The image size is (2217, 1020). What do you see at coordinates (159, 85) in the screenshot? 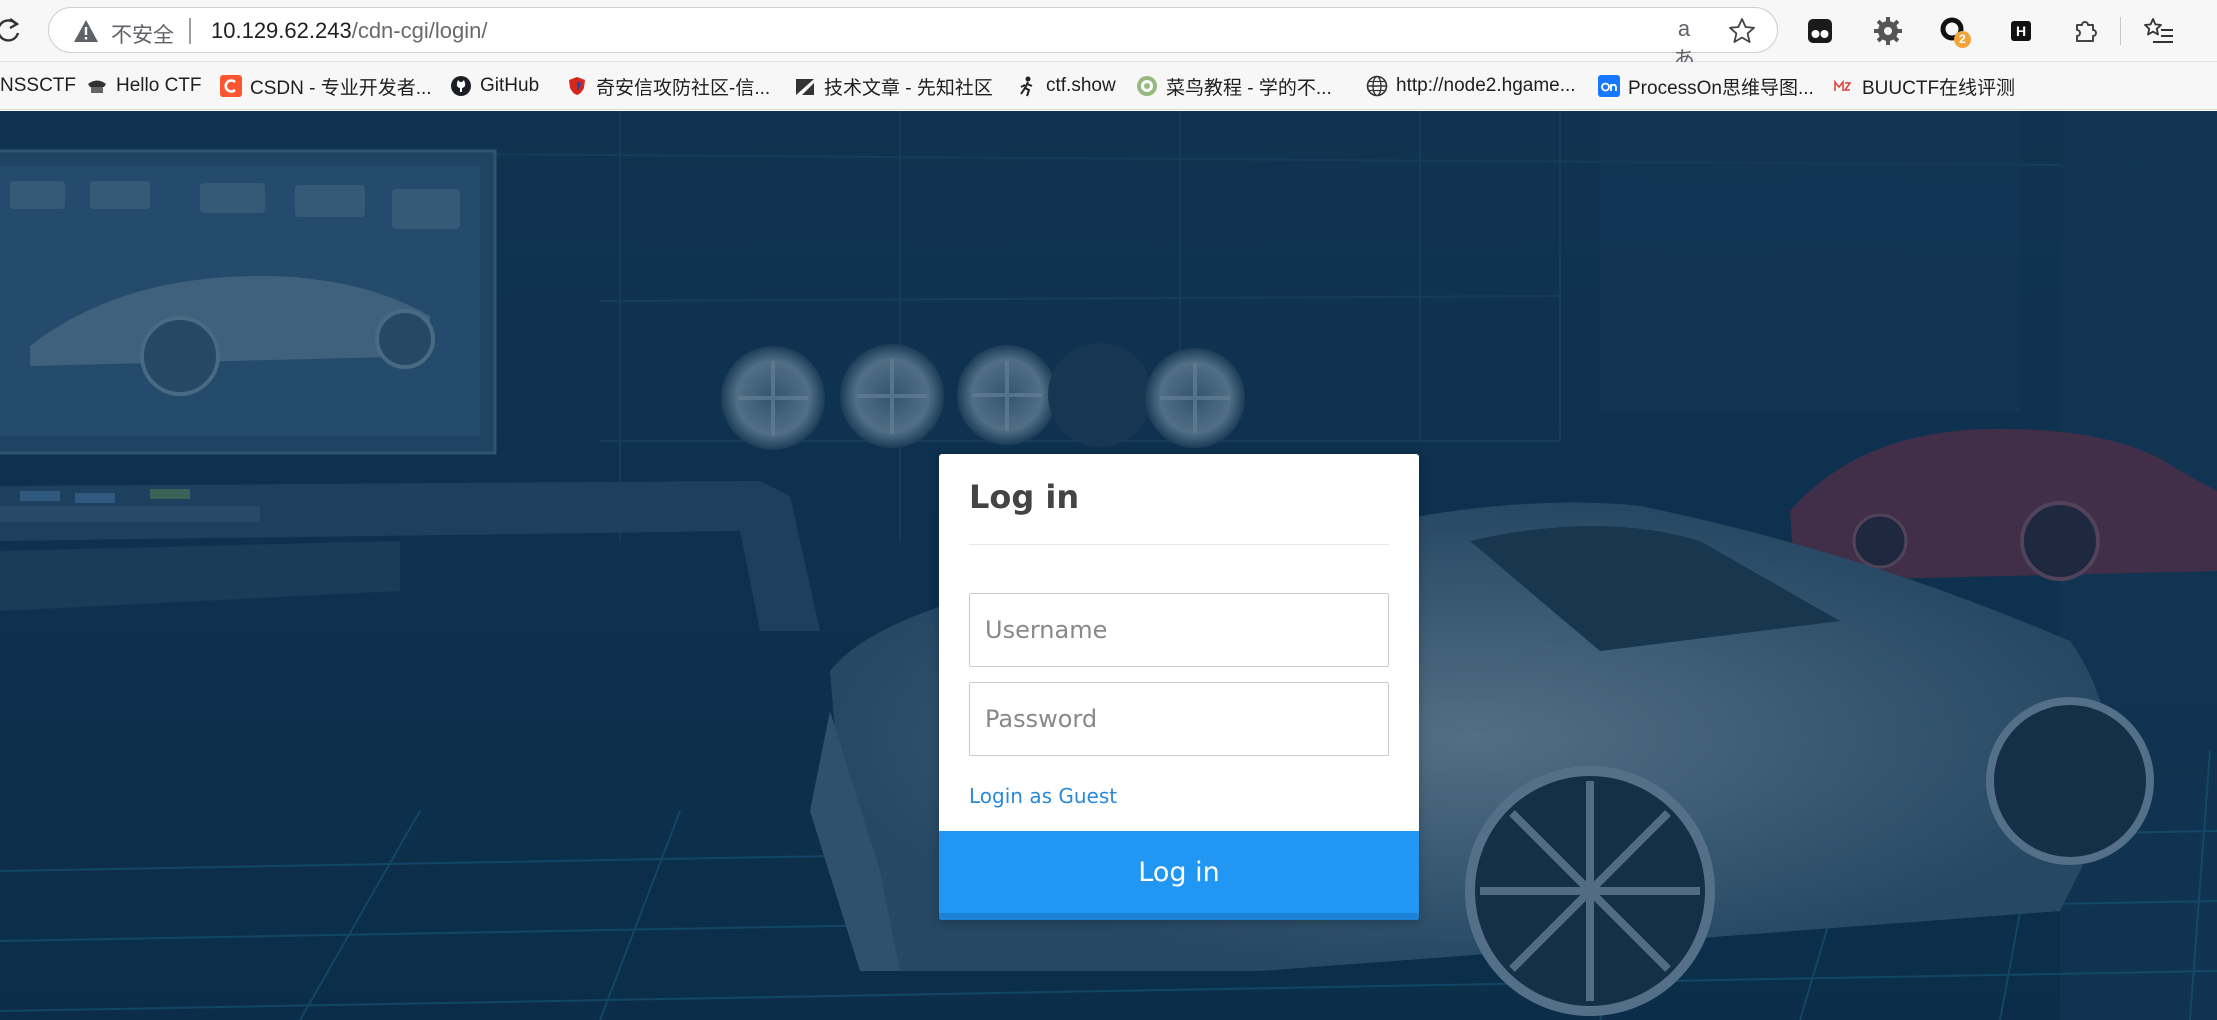
I see `bookmark-label: Hello CTF` at bounding box center [159, 85].